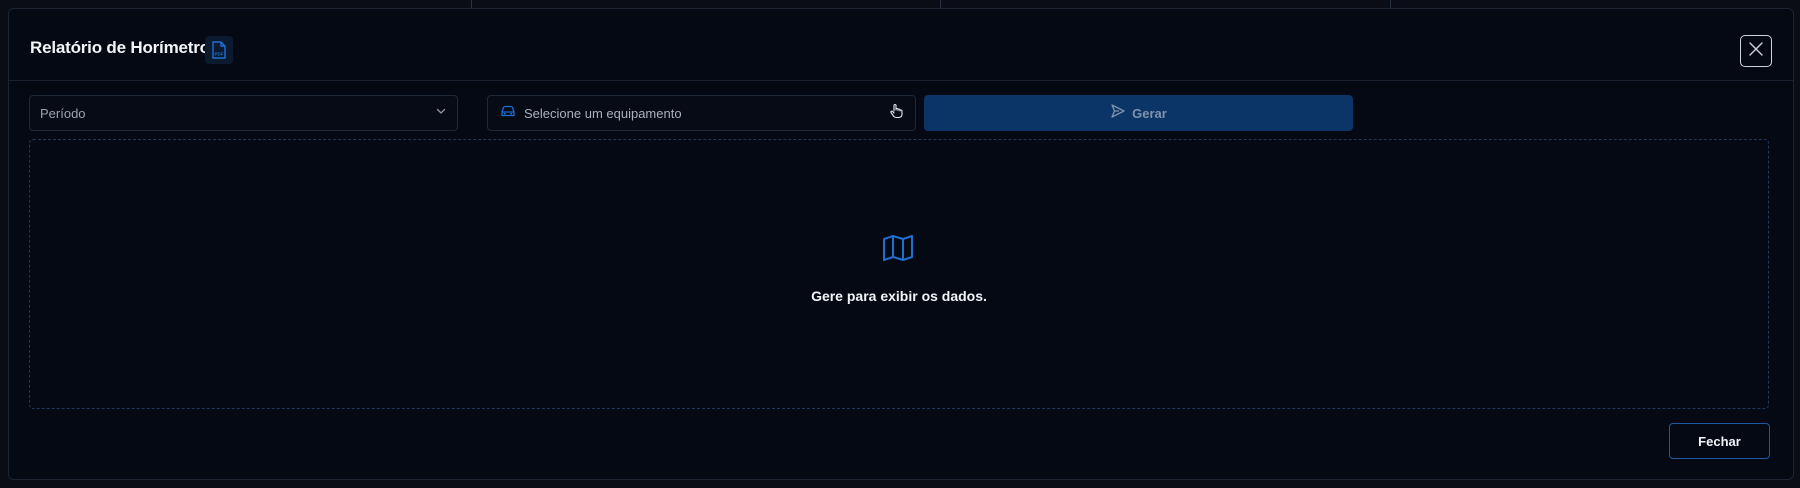  I want to click on equipment-select: Selecione um equipamento, so click(701, 113).